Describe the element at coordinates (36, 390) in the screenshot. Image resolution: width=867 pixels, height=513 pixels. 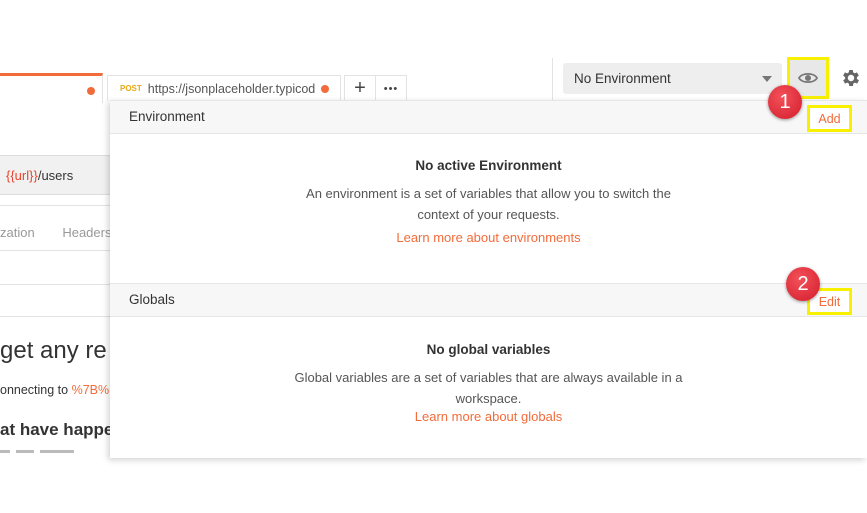
I see `connection-error-prefix: onnecting to` at that location.